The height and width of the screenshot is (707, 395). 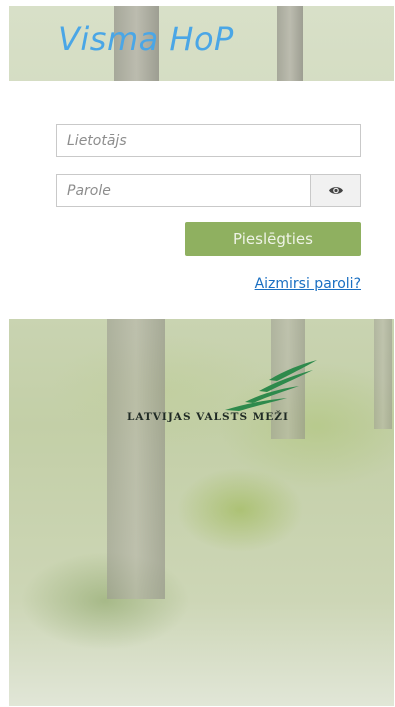 I want to click on lvm-logo-mark, so click(x=271, y=385).